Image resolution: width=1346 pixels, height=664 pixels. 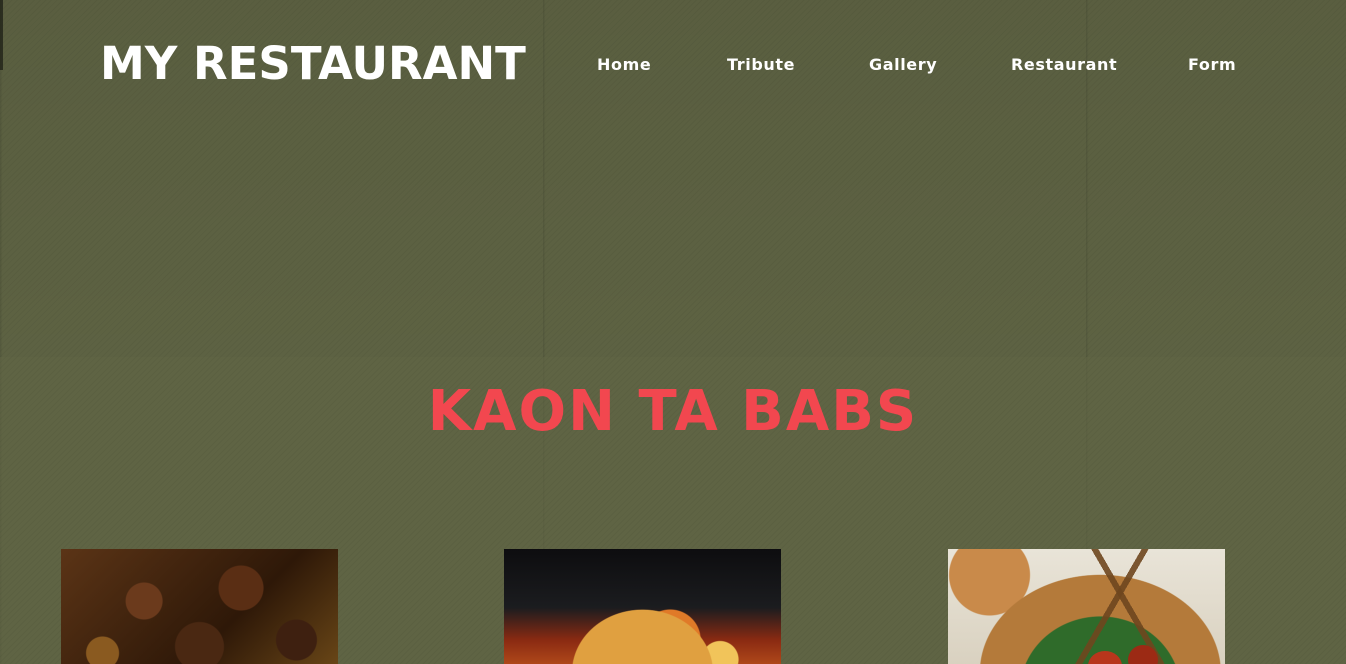 I want to click on food-photo-skewers, so click(x=1086, y=606).